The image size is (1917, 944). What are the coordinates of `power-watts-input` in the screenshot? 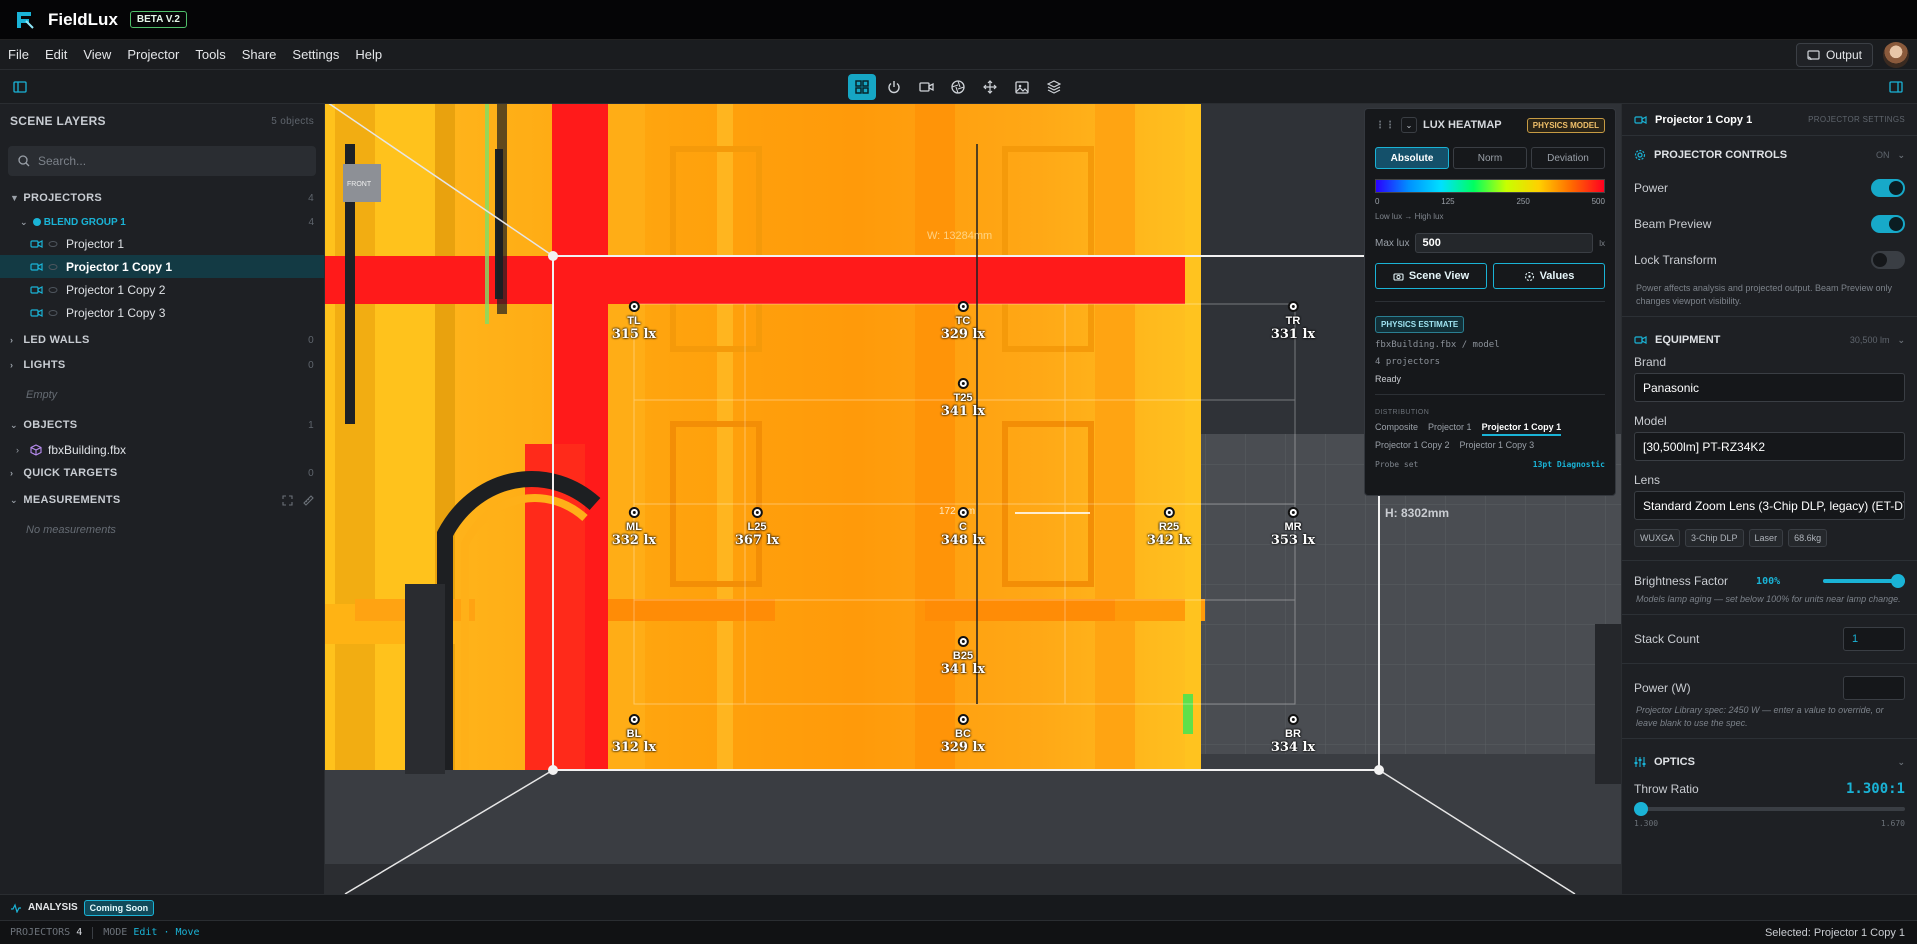 It's located at (1874, 688).